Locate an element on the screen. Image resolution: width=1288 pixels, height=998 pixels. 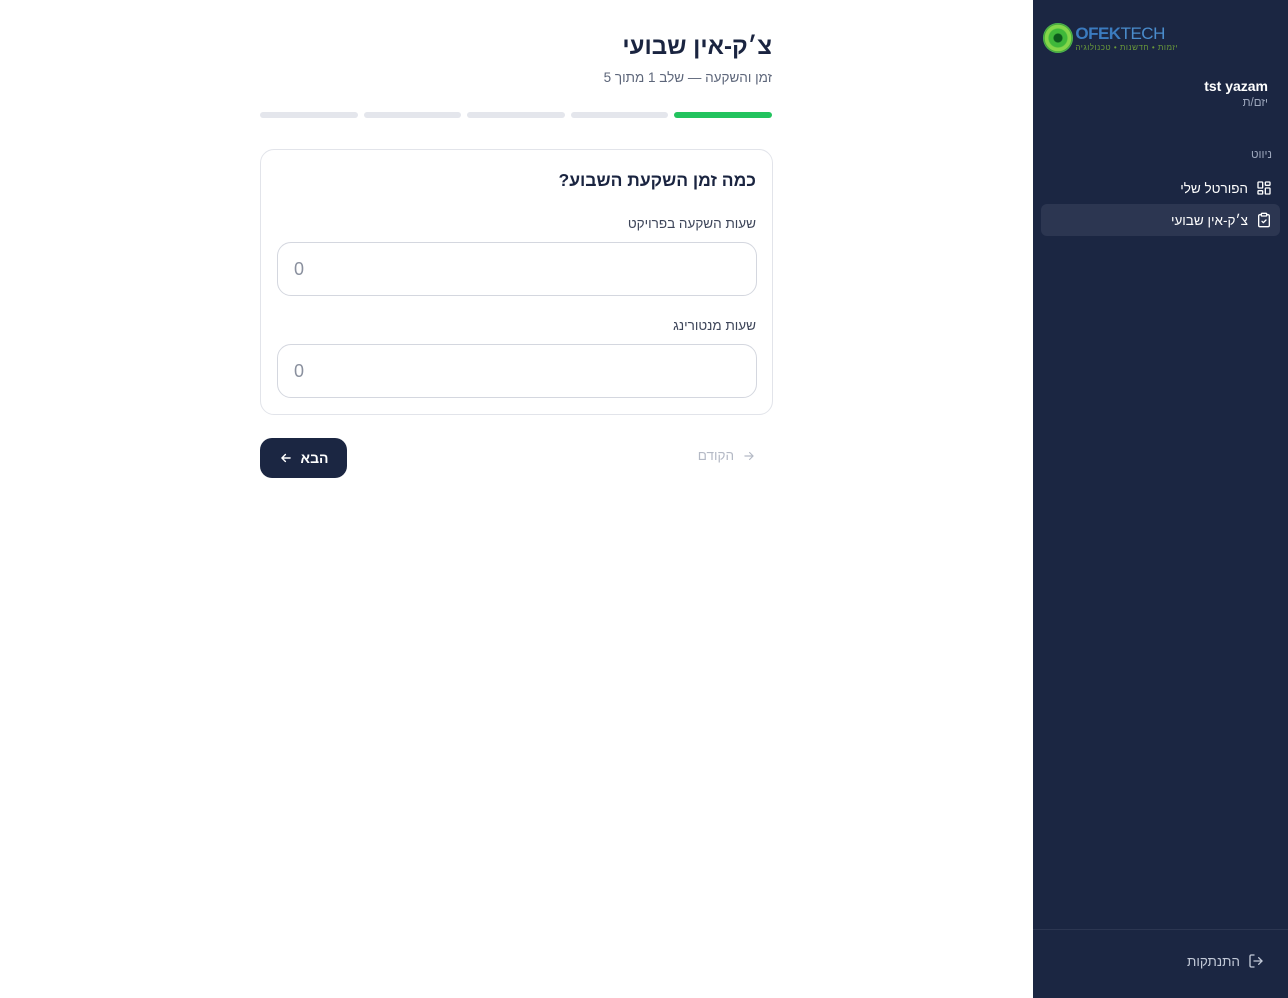
step-subtitle: זמן והשקעה — שלב 1 מתוך 5 is located at coordinates (687, 77).